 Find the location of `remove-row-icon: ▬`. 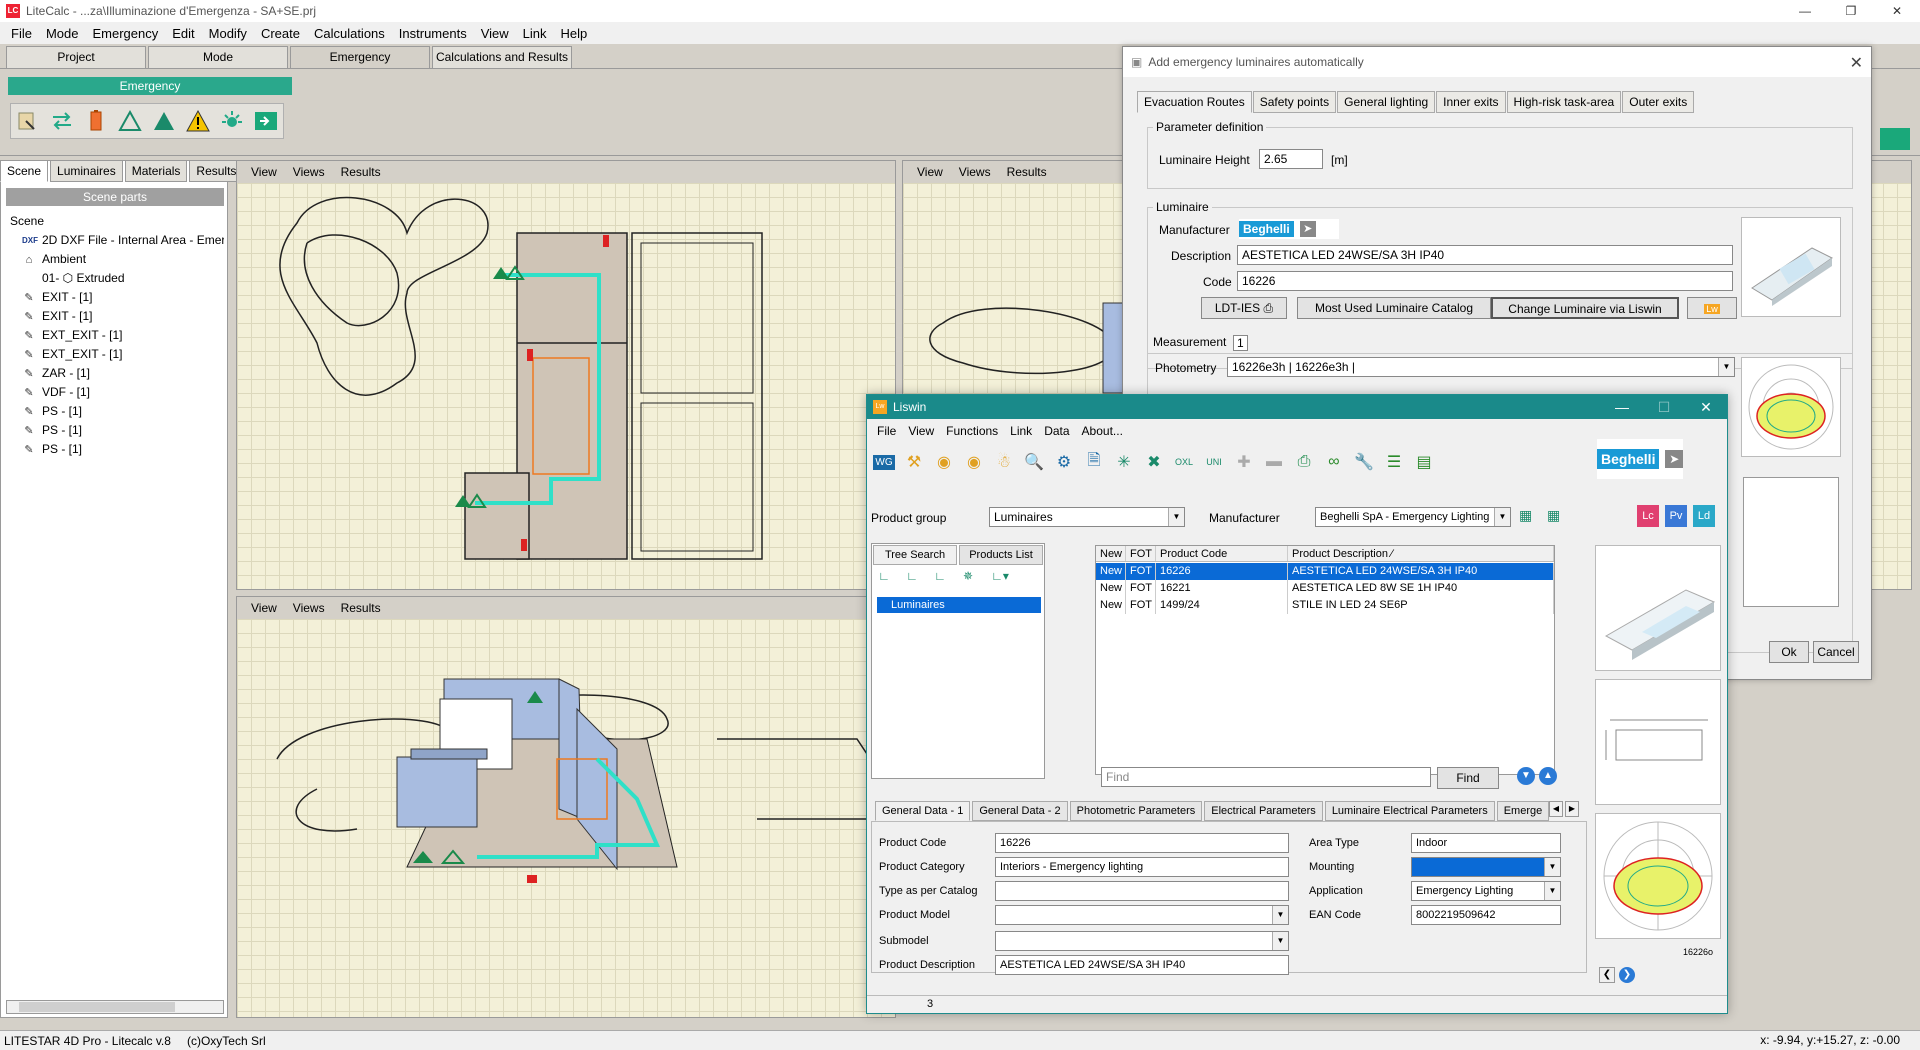

remove-row-icon: ▬ is located at coordinates (1274, 462).